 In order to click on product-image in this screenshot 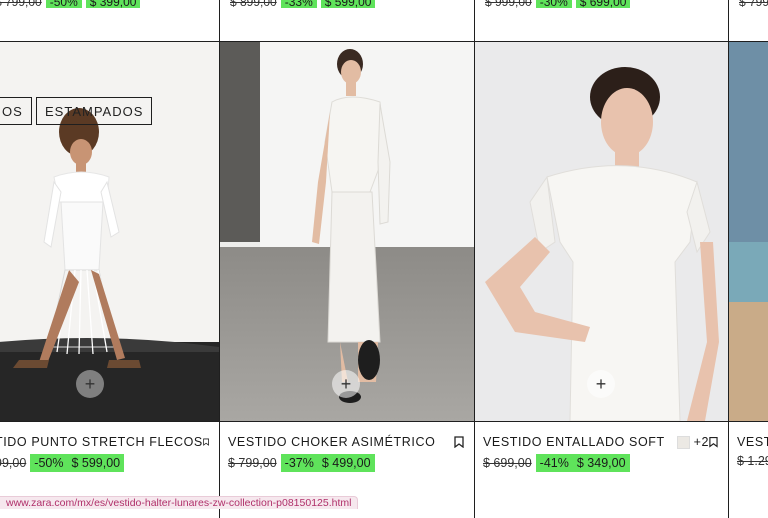, I will do `click(748, 231)`.